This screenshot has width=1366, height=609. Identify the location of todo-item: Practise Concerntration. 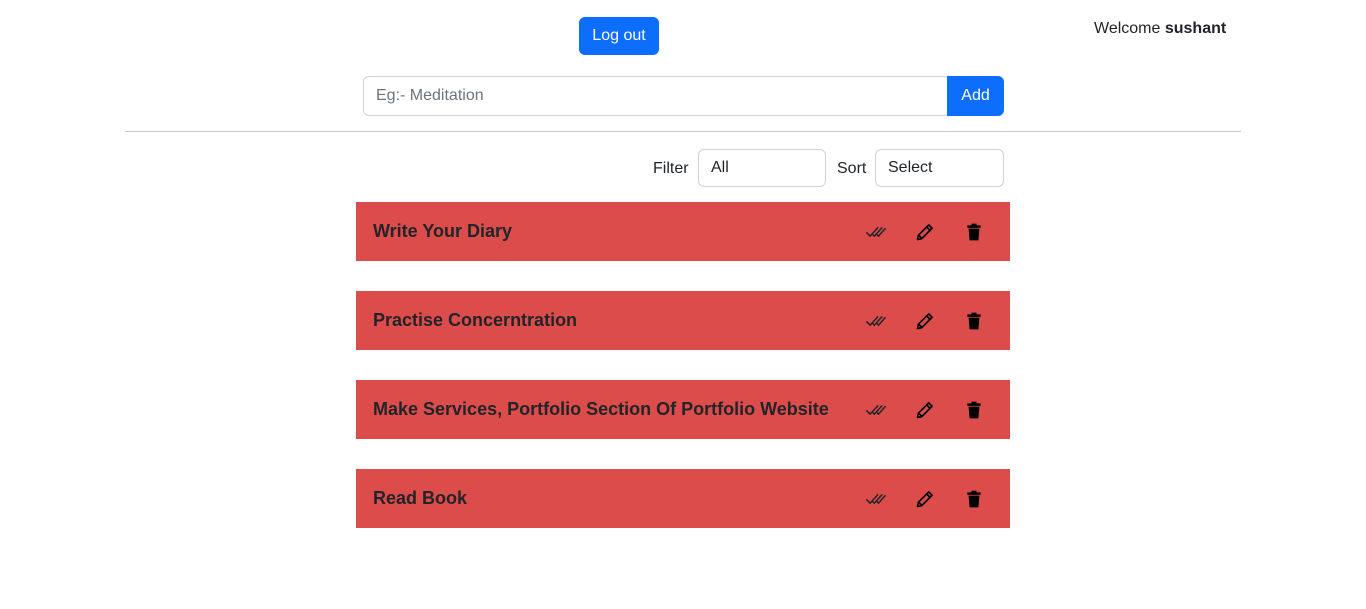
(683, 320).